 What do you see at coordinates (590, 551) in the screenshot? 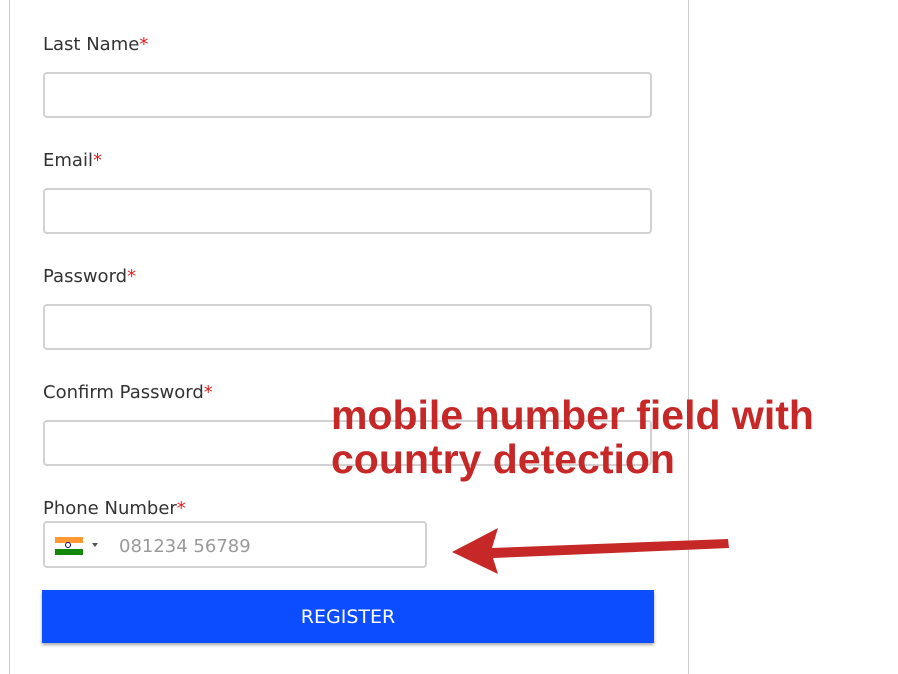
I see `left-arrow-icon` at bounding box center [590, 551].